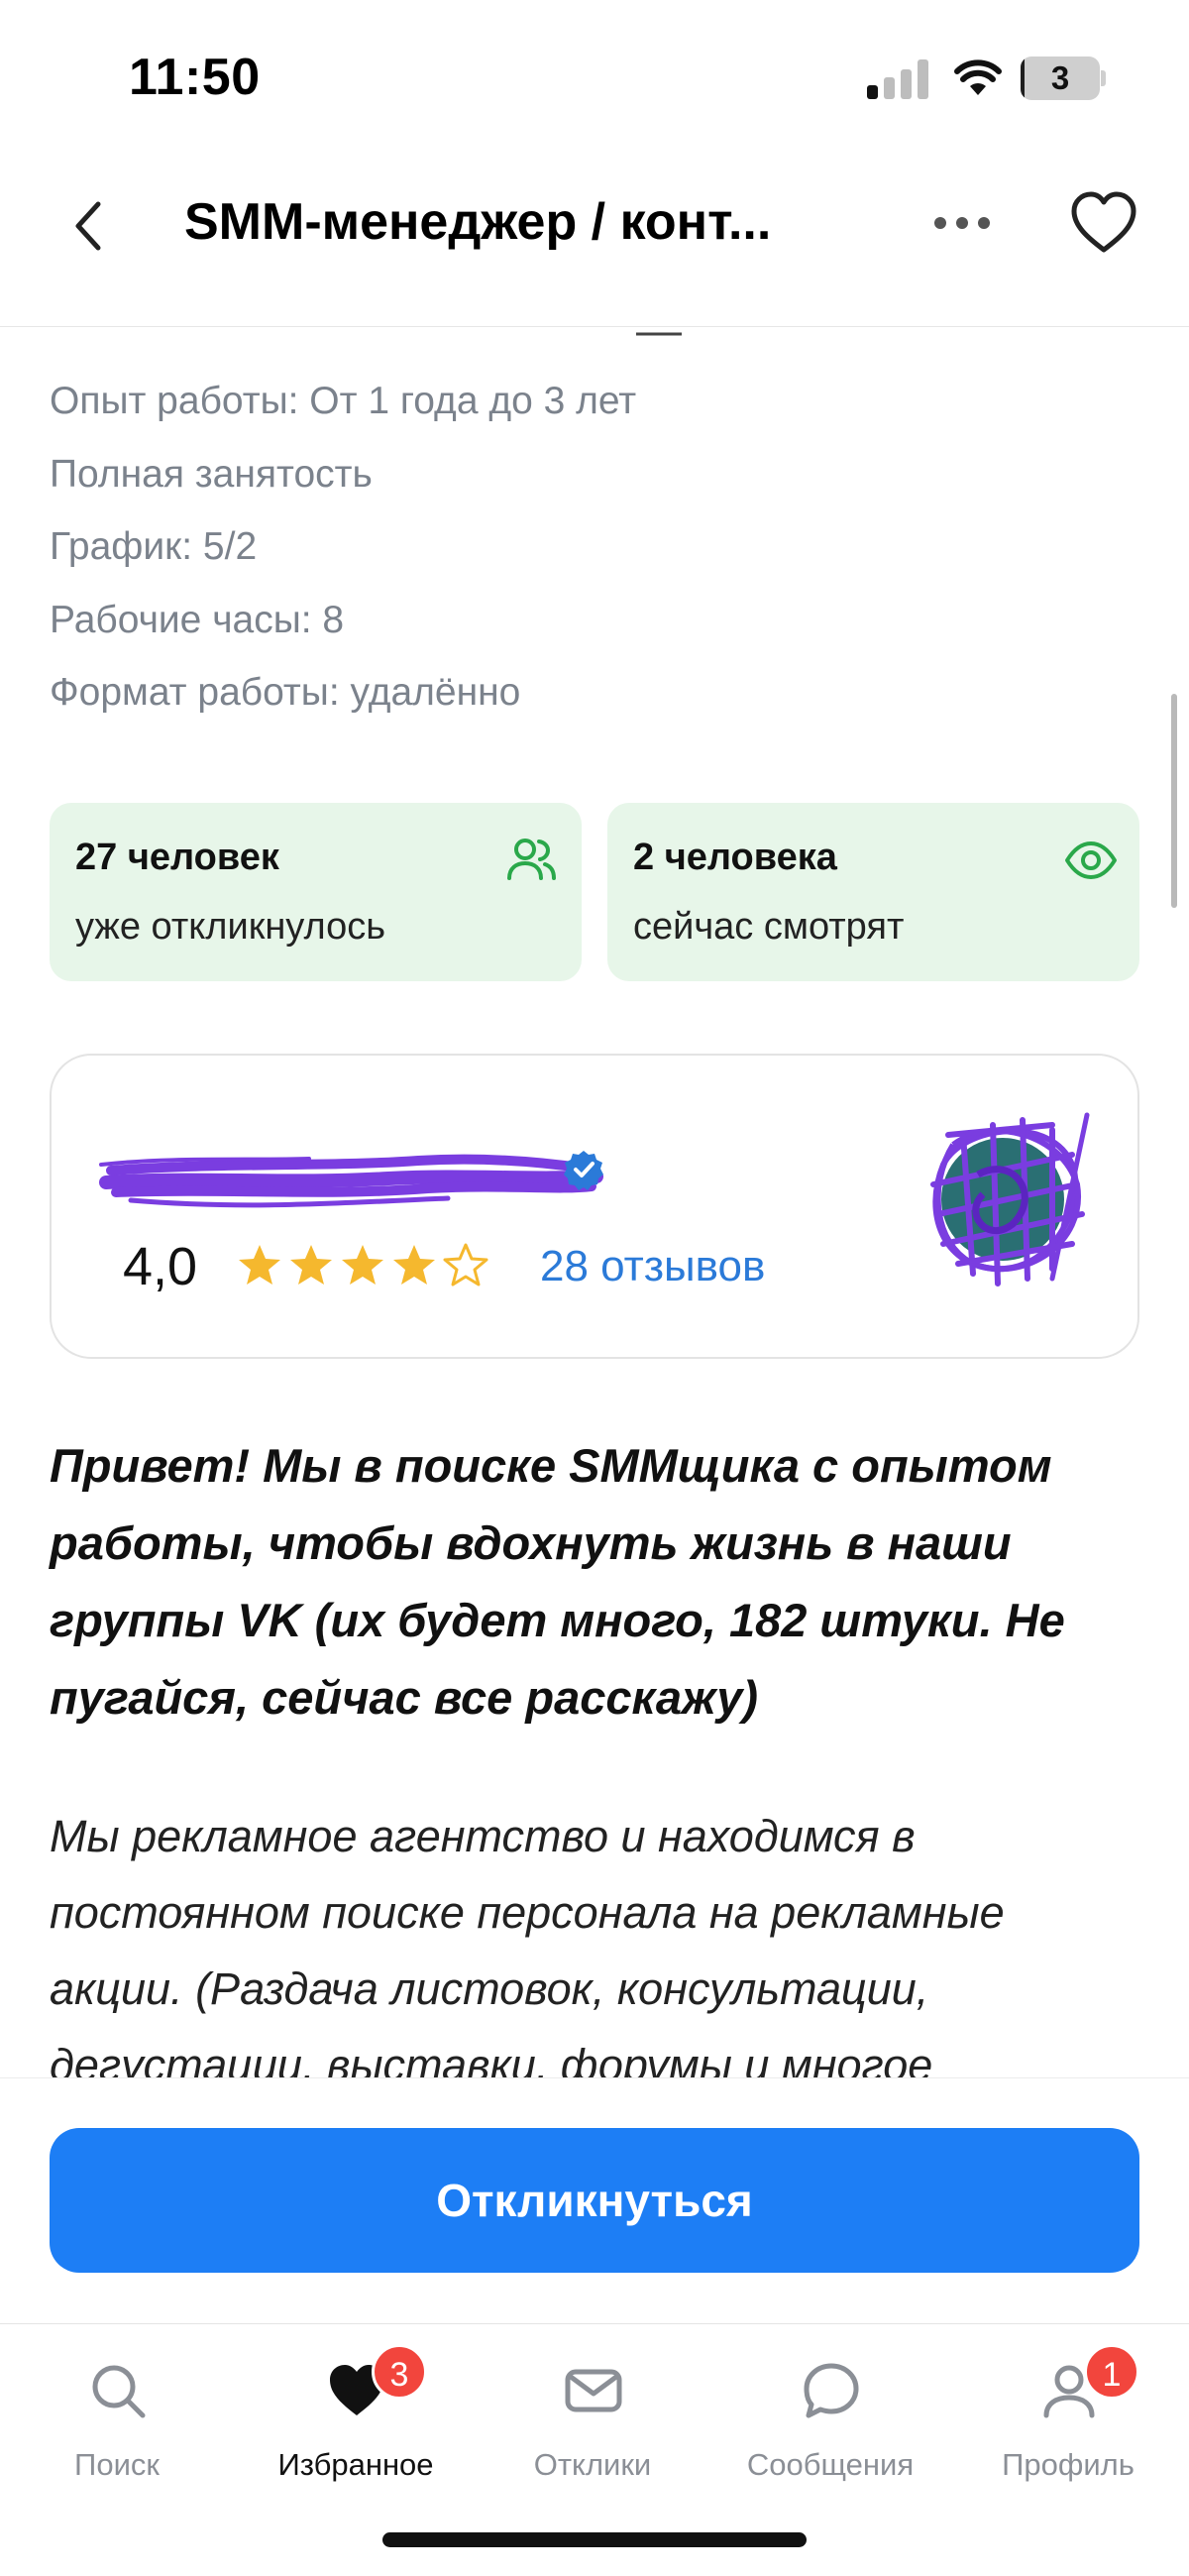  Describe the element at coordinates (1174, 801) in the screenshot. I see `scrollbar` at that location.